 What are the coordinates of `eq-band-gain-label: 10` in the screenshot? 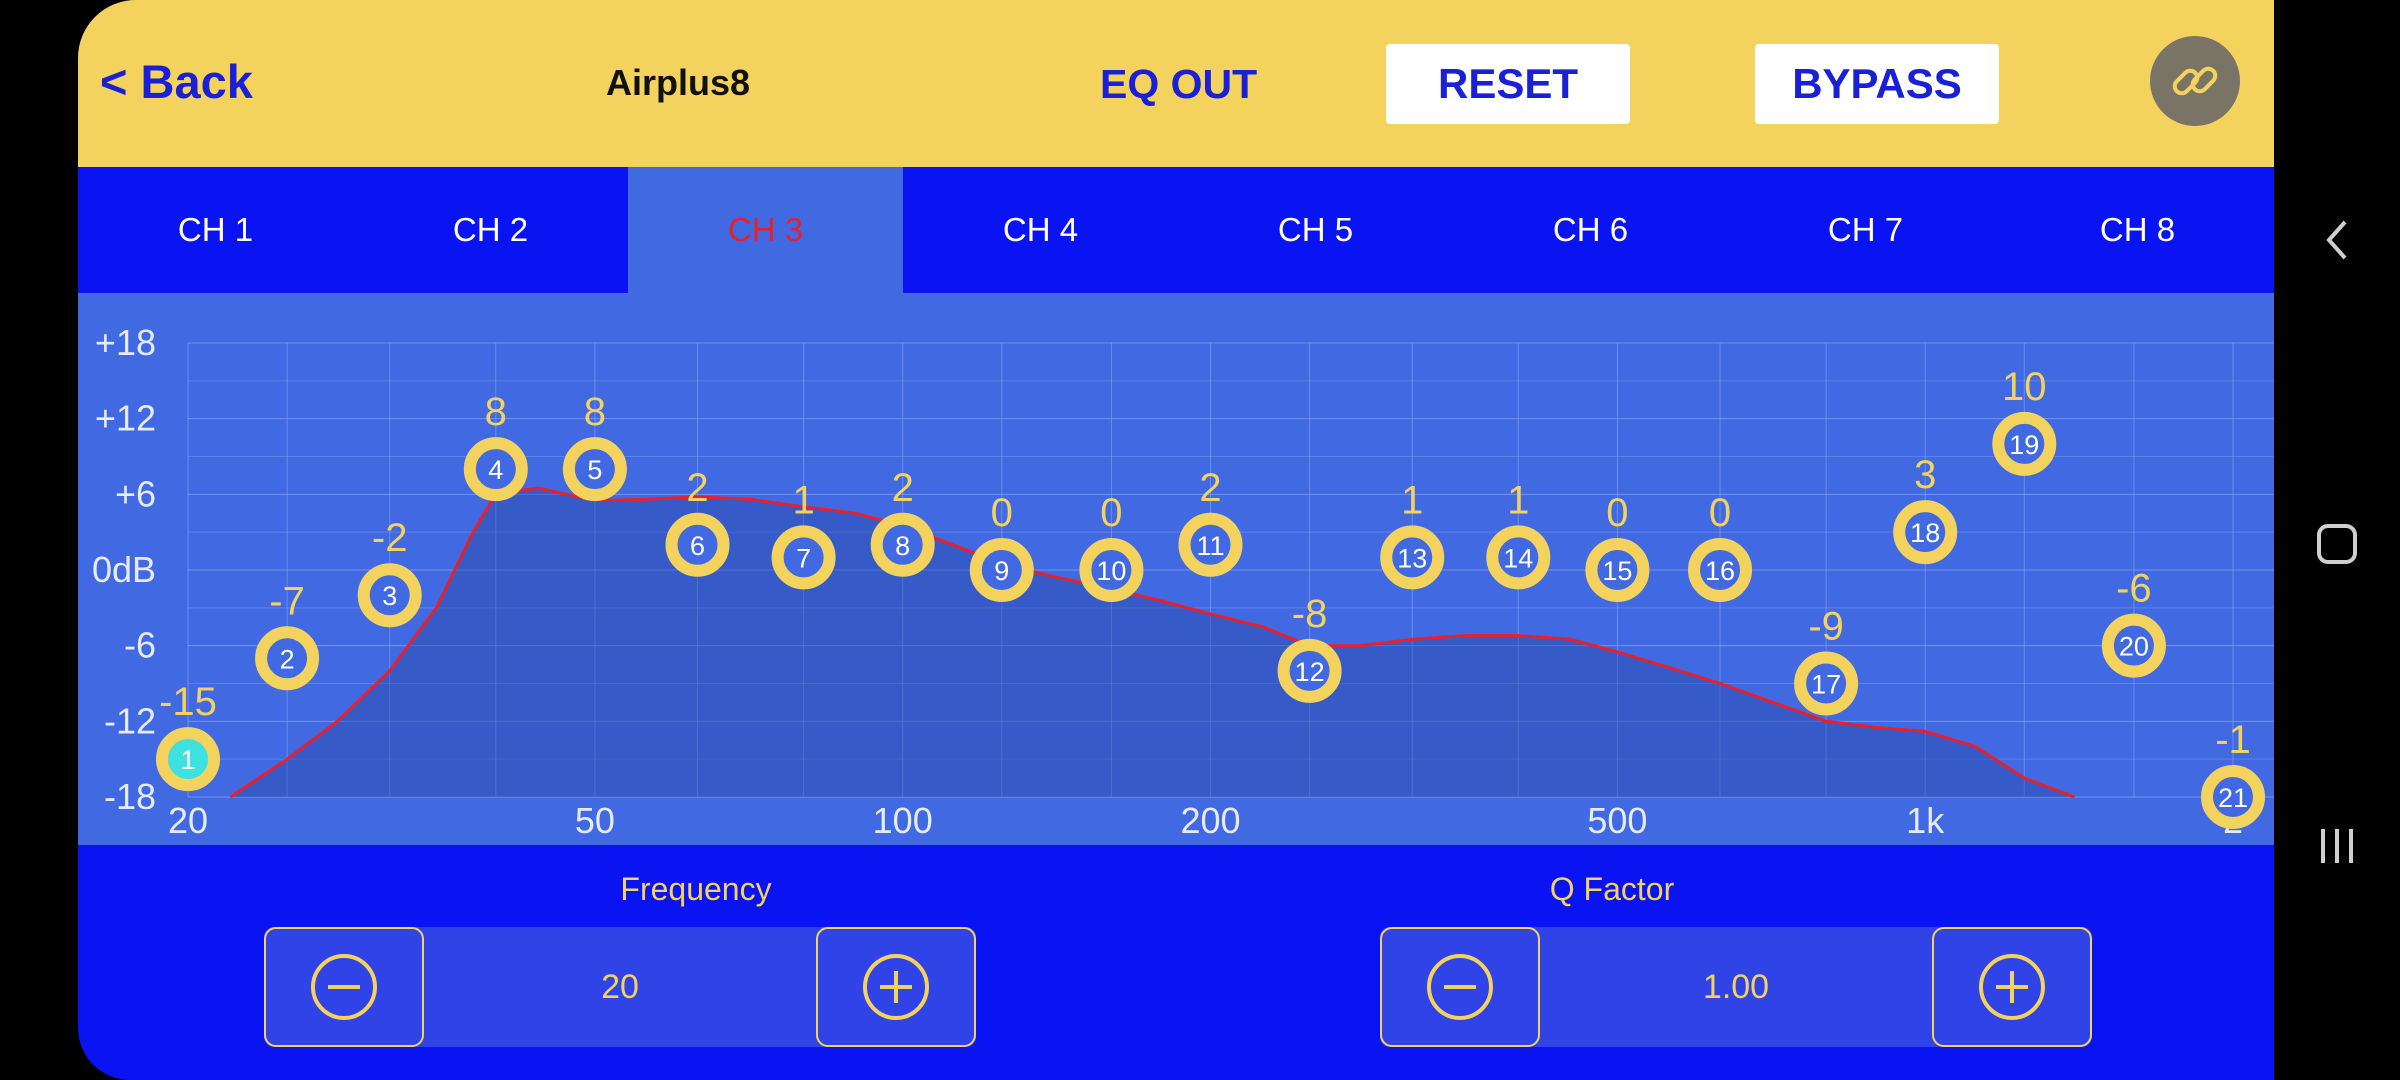 It's located at (2024, 387).